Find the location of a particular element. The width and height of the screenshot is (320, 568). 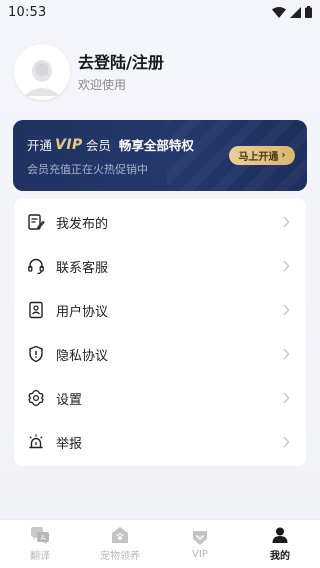

menu-item-label: 我发布的 is located at coordinates (82, 224).